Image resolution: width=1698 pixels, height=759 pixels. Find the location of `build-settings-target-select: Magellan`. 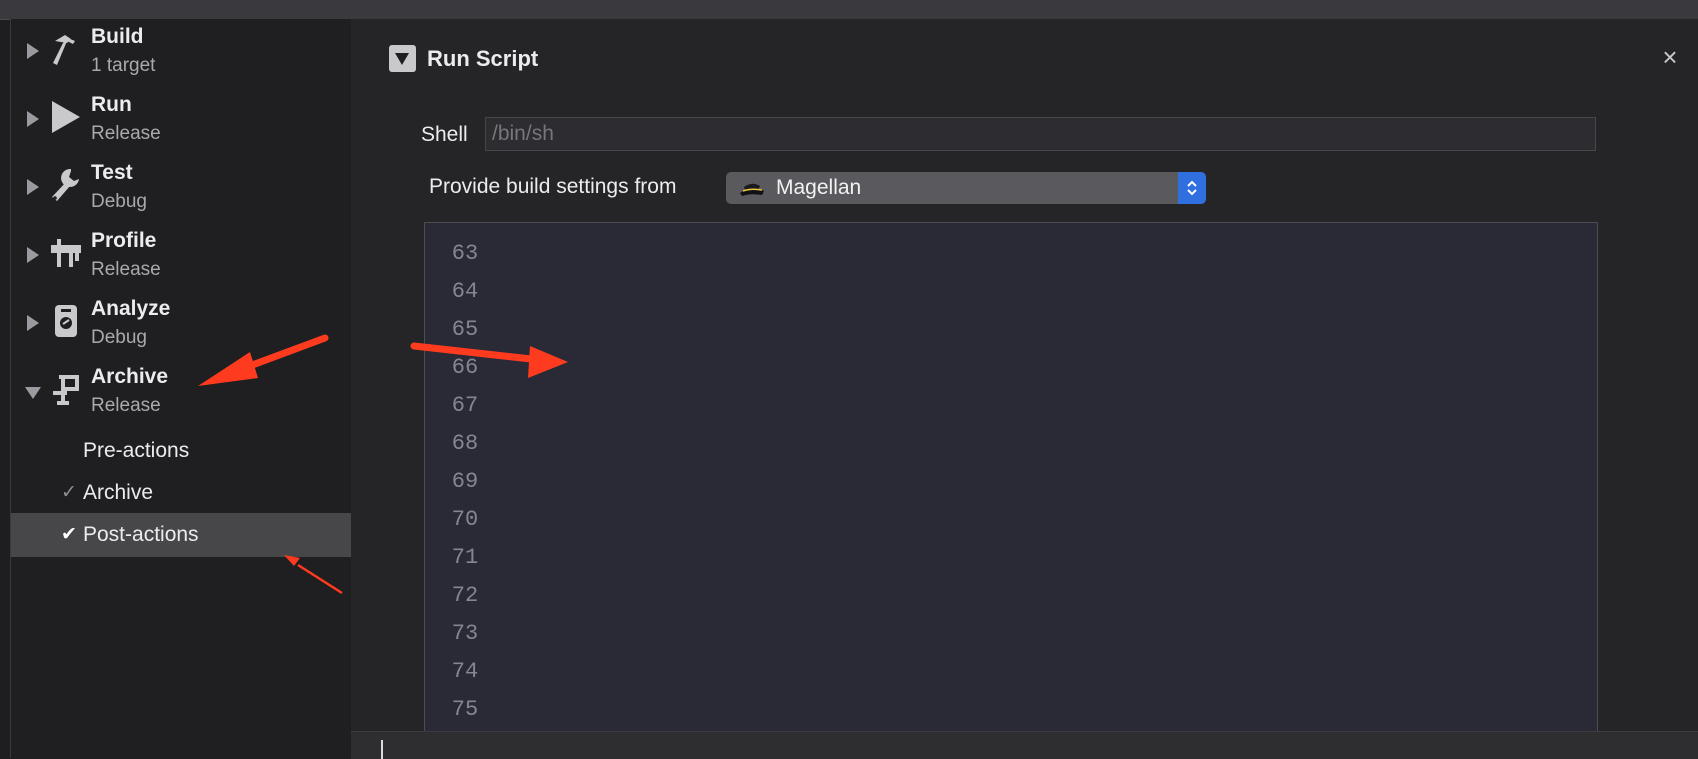

build-settings-target-select: Magellan is located at coordinates (966, 188).